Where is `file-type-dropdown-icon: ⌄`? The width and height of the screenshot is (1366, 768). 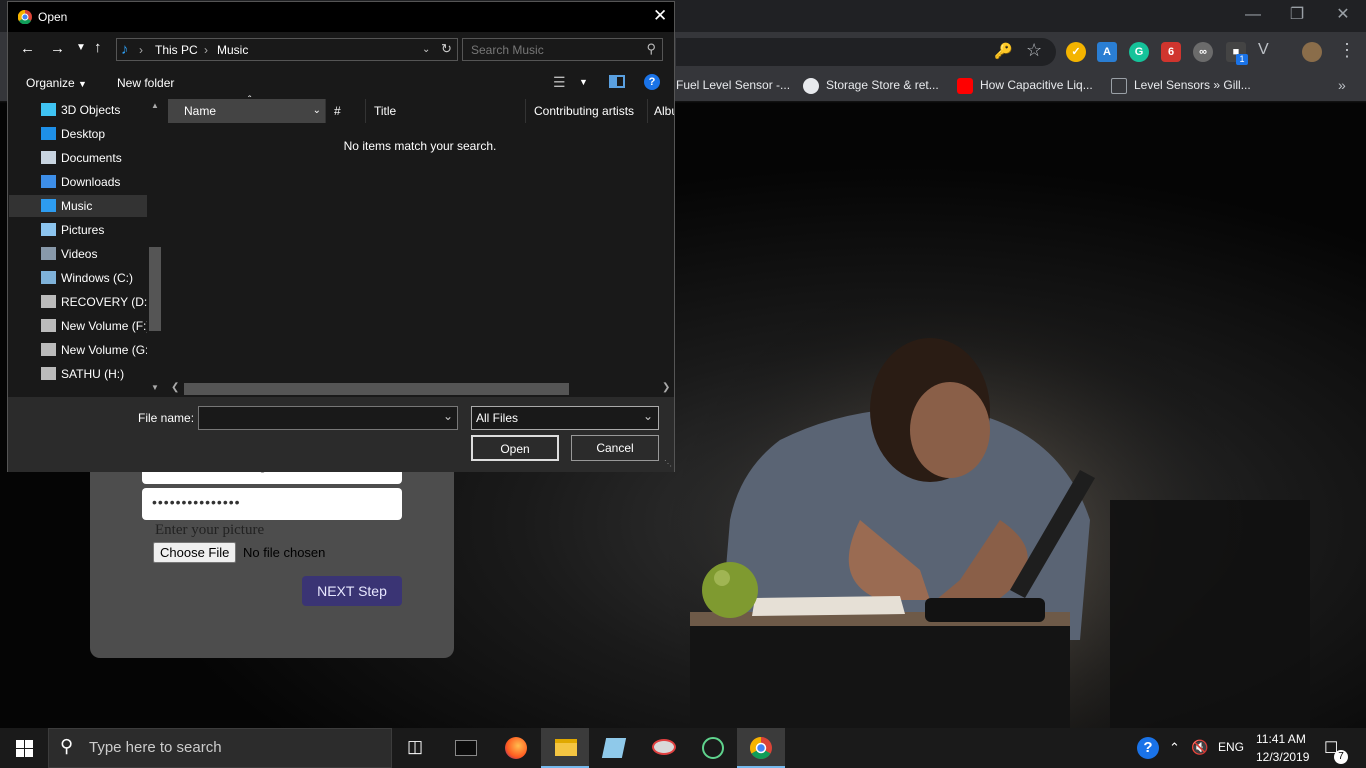
file-type-dropdown-icon: ⌄ is located at coordinates (648, 416).